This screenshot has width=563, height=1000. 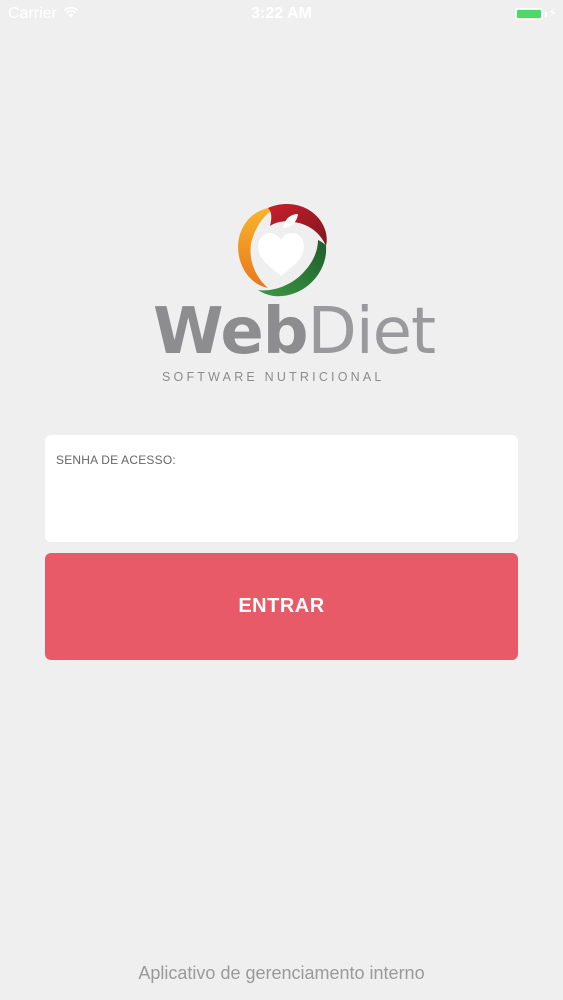 I want to click on password-label: SENHA DE ACESSO:, so click(x=116, y=460).